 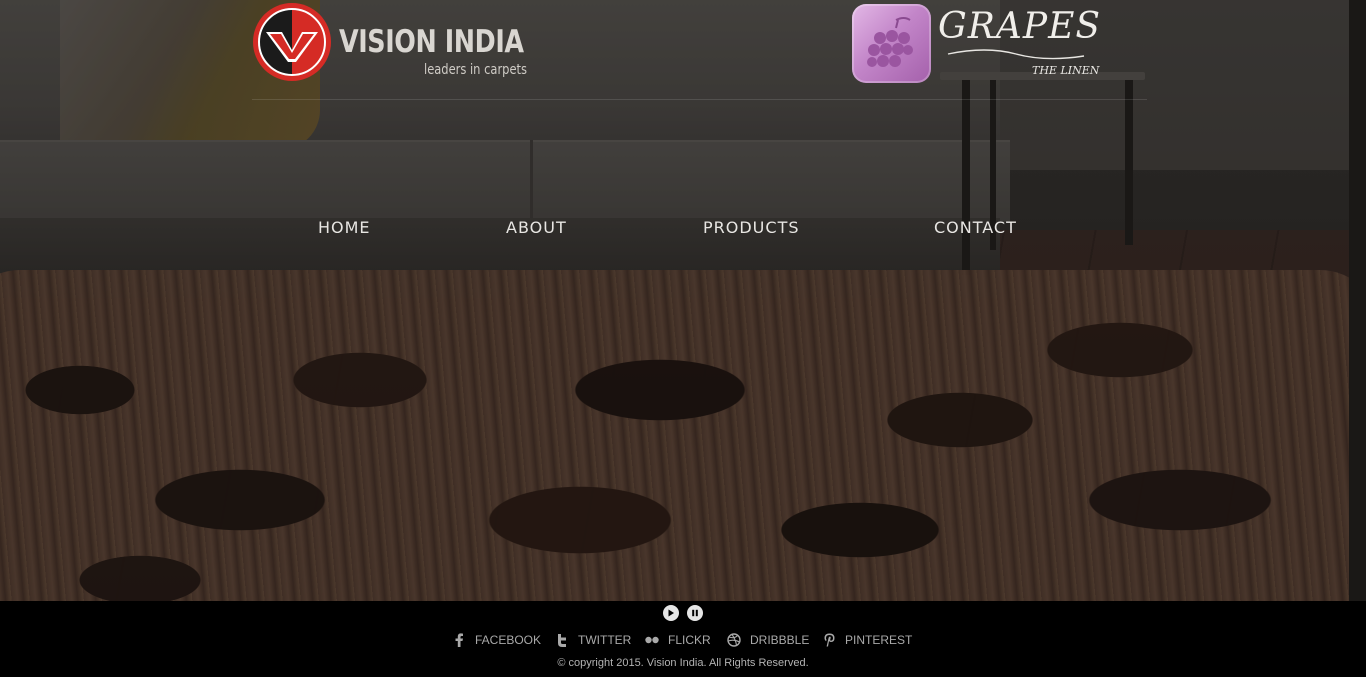 I want to click on grapes-icon, so click(x=890, y=42).